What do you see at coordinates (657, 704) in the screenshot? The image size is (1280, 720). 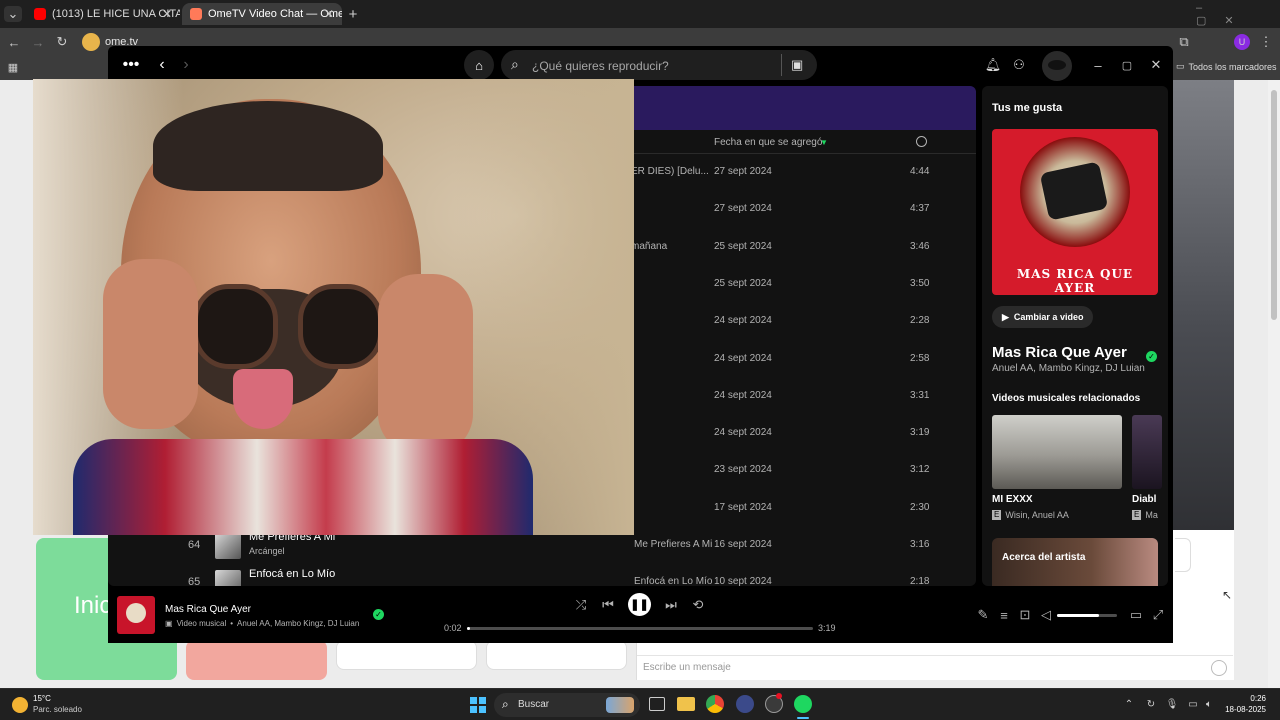 I see `task-view-icon` at bounding box center [657, 704].